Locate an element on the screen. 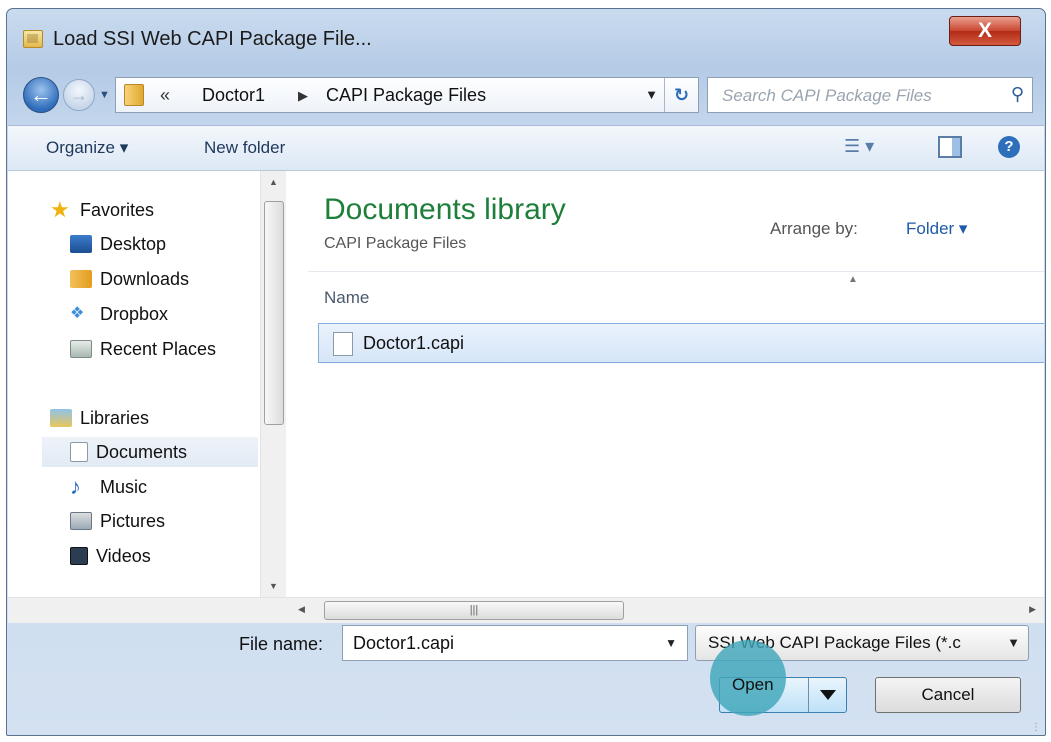 The height and width of the screenshot is (742, 1051). documents-icon is located at coordinates (79, 452).